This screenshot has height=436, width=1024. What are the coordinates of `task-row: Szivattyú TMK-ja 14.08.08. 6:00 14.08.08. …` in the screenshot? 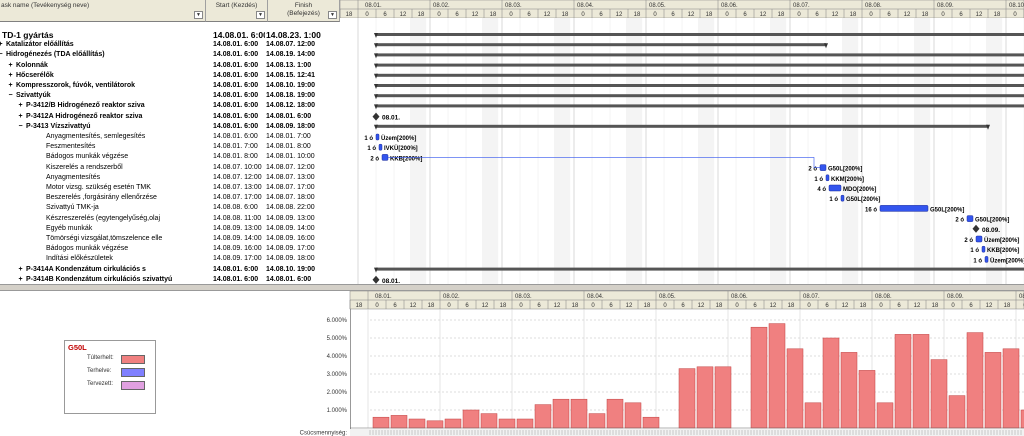 It's located at (170, 208).